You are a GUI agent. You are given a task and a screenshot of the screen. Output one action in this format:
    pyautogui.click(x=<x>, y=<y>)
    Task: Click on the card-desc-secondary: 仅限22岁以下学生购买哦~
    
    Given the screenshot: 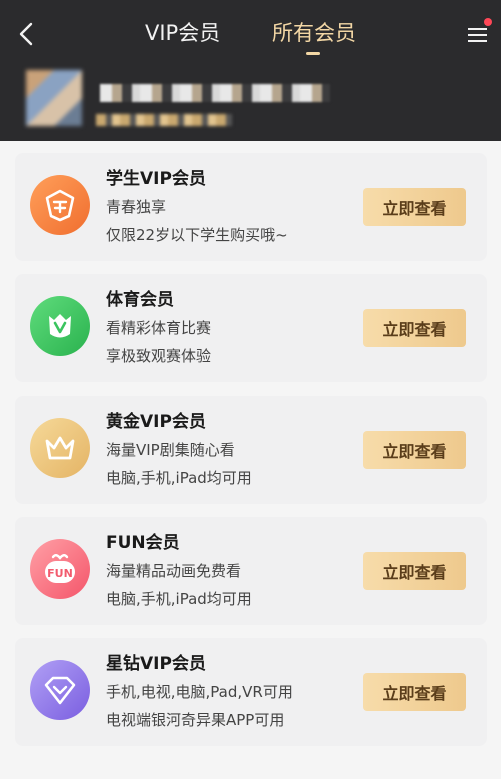 What is the action you would take?
    pyautogui.click(x=197, y=235)
    